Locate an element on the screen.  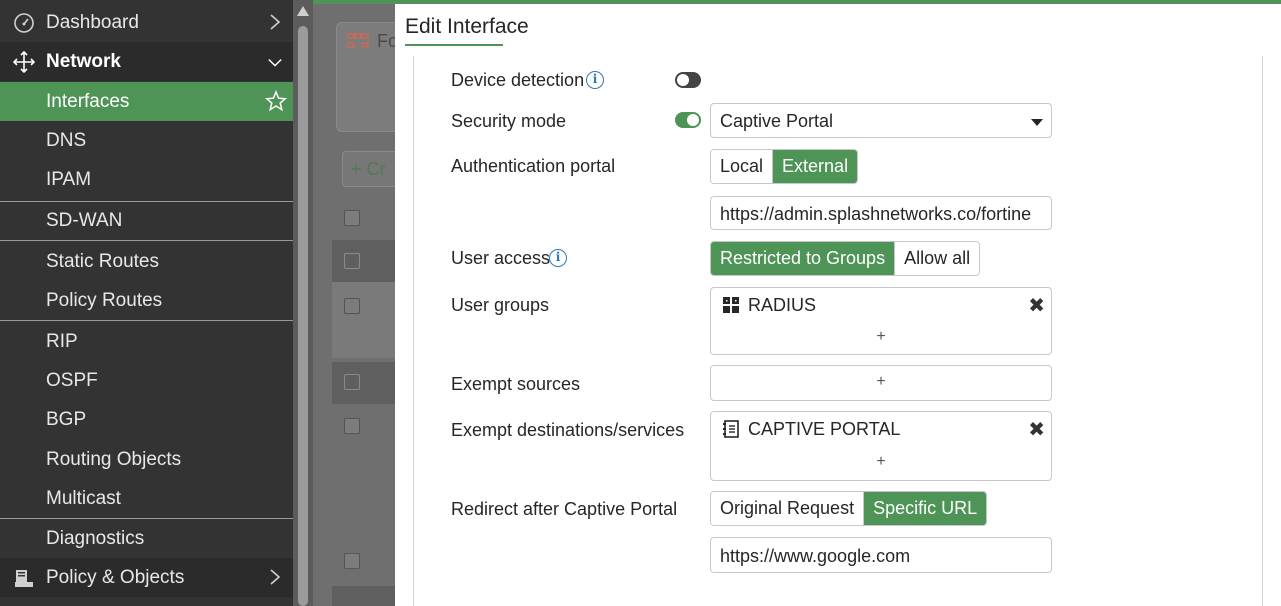
user-group-icon is located at coordinates (731, 305).